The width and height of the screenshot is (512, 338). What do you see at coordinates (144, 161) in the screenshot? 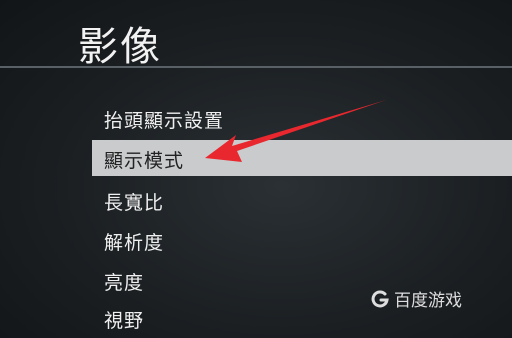
I see `menu-item-label: 顯示模式` at bounding box center [144, 161].